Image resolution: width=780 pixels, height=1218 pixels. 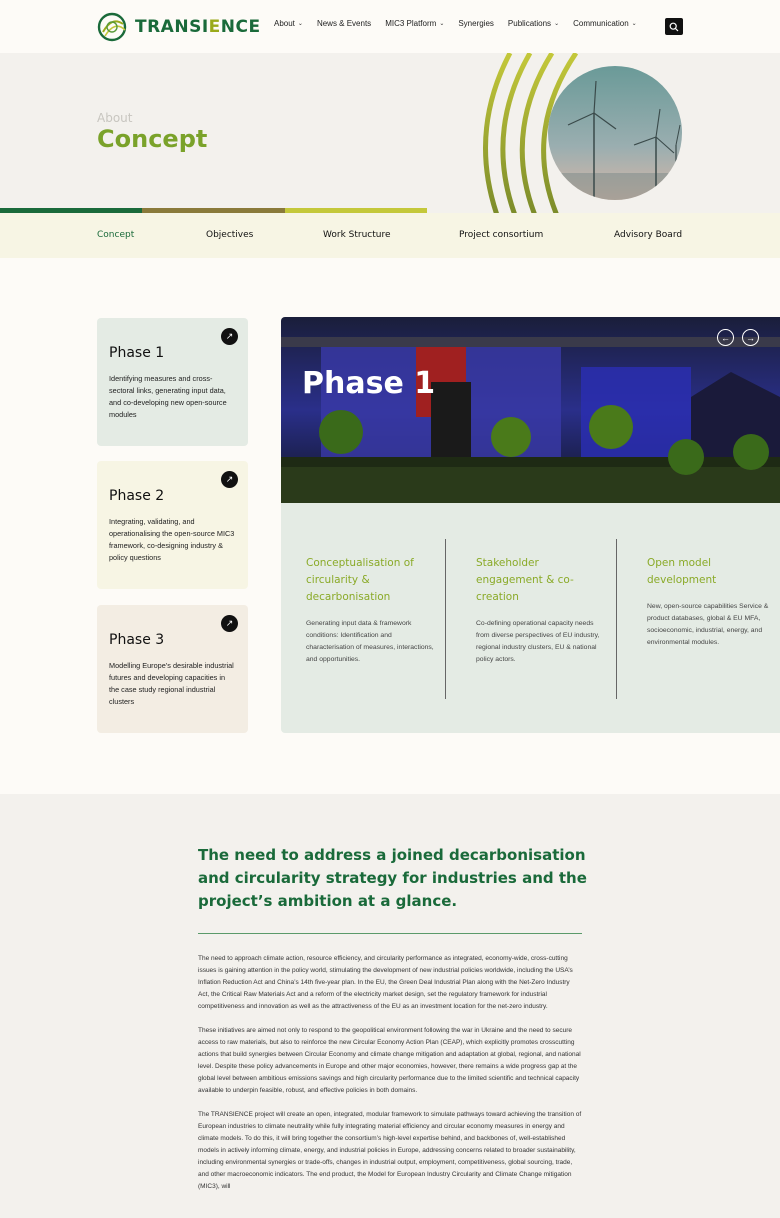 I want to click on nav-item-publications: Publications ⌄, so click(x=533, y=23).